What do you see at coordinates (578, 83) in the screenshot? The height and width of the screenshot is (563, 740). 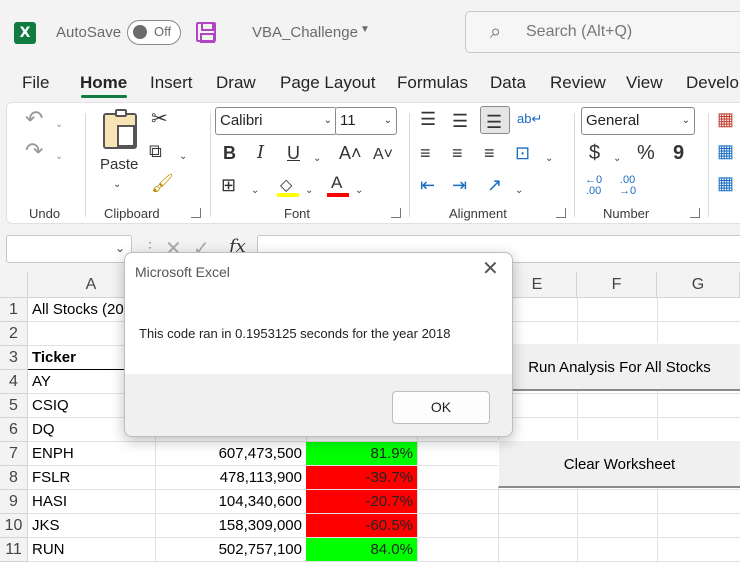 I see `tab-review: Review` at bounding box center [578, 83].